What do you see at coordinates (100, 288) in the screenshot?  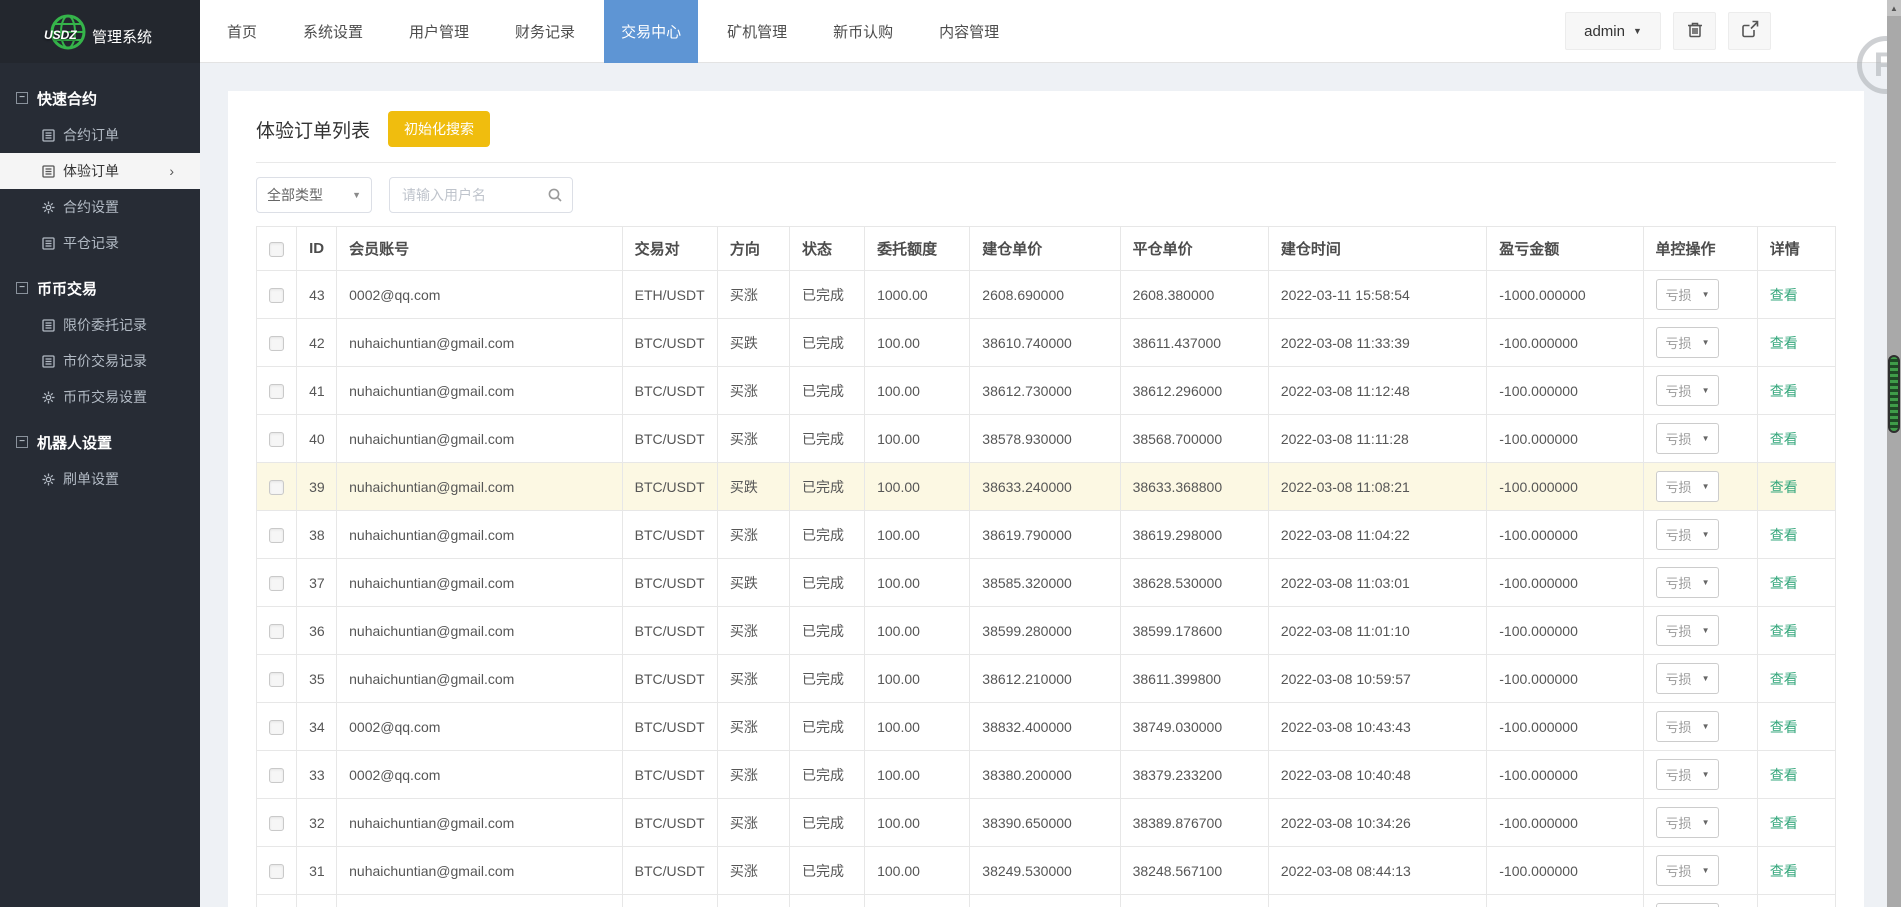 I see `sidebar-section-title: − 币币交易` at bounding box center [100, 288].